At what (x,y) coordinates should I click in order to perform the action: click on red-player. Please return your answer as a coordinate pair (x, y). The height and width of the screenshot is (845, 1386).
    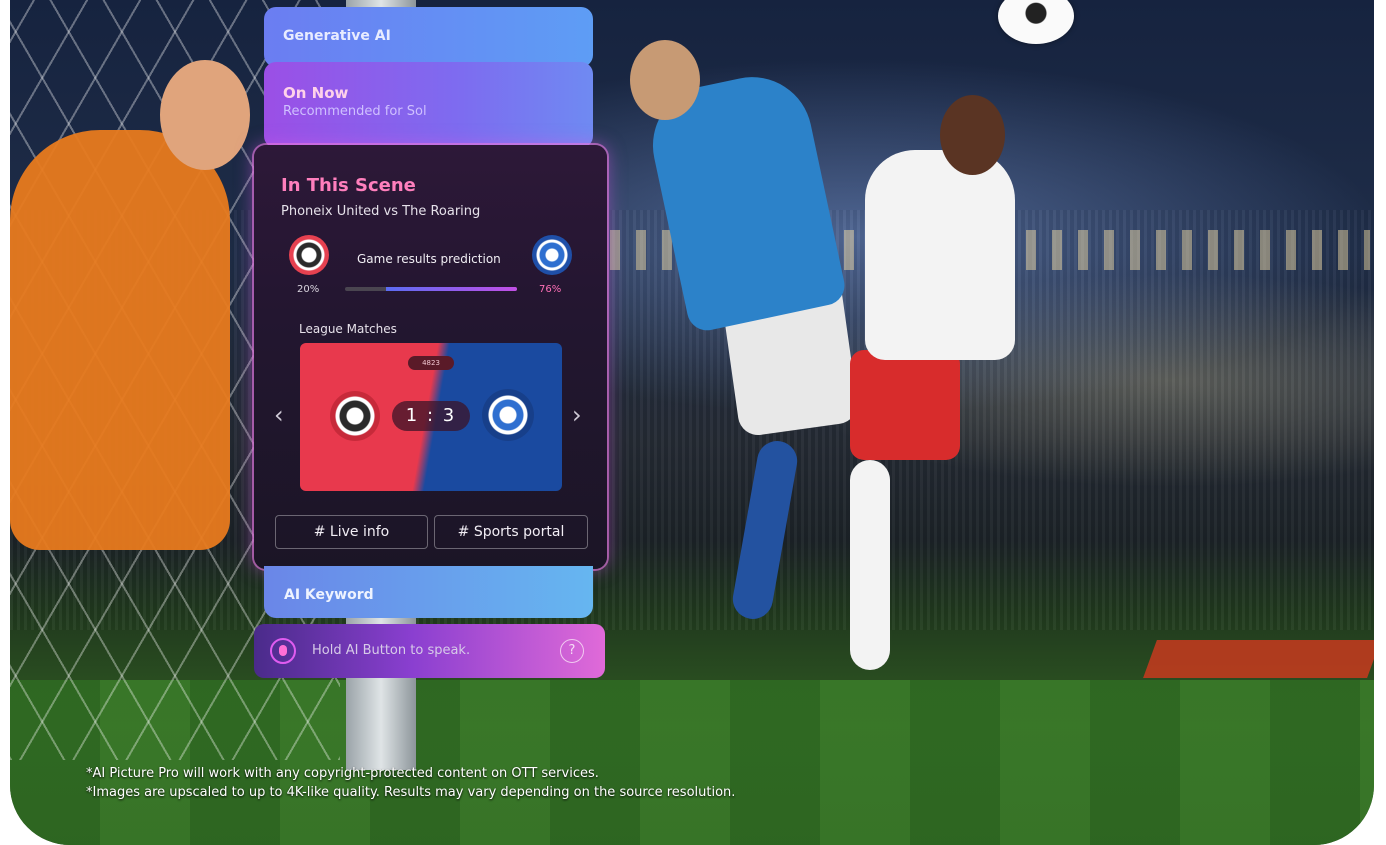
    Looking at the image, I should click on (940, 255).